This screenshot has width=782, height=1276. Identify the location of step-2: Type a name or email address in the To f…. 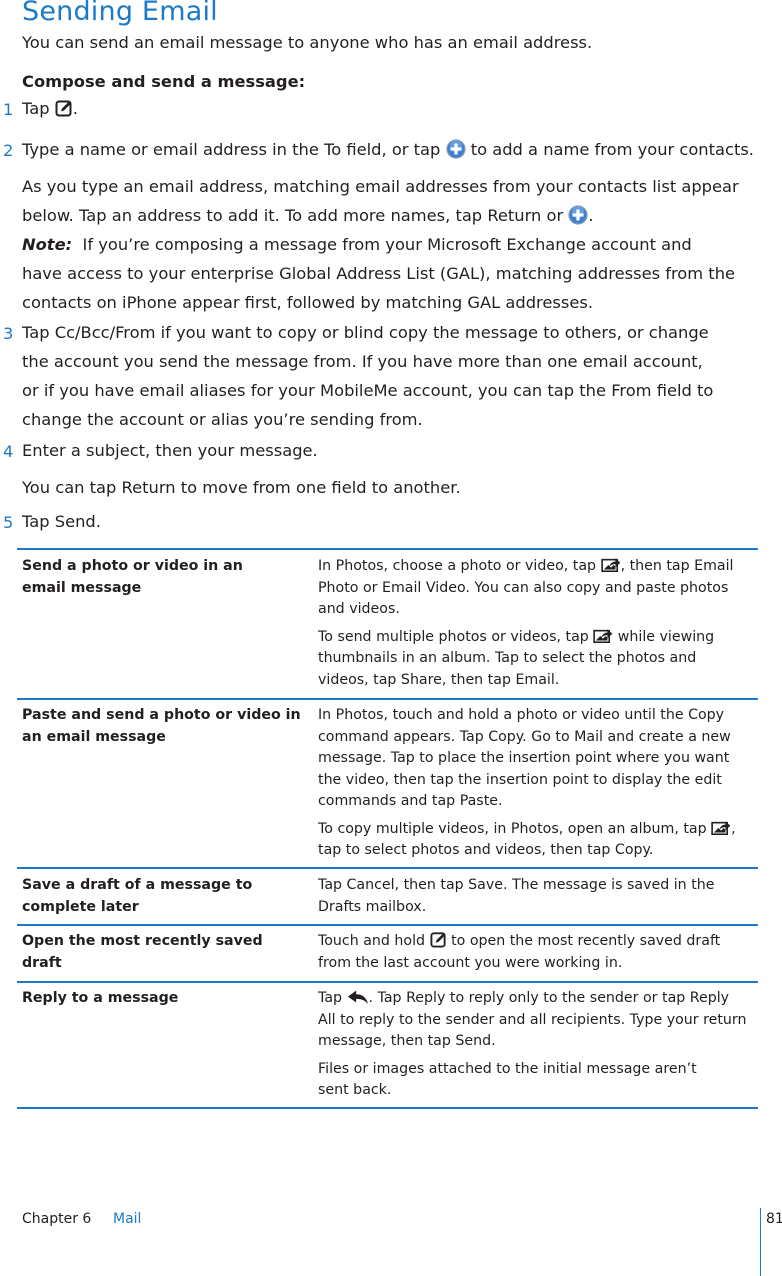
(388, 149).